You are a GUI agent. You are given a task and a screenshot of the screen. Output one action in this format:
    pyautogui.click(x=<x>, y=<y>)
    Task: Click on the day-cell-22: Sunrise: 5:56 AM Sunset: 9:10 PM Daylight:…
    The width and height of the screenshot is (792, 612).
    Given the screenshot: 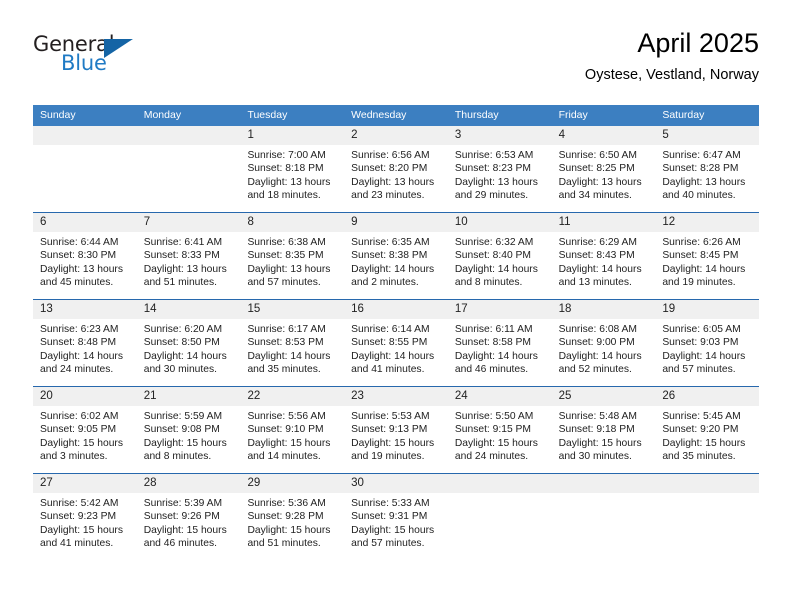 What is the action you would take?
    pyautogui.click(x=292, y=439)
    